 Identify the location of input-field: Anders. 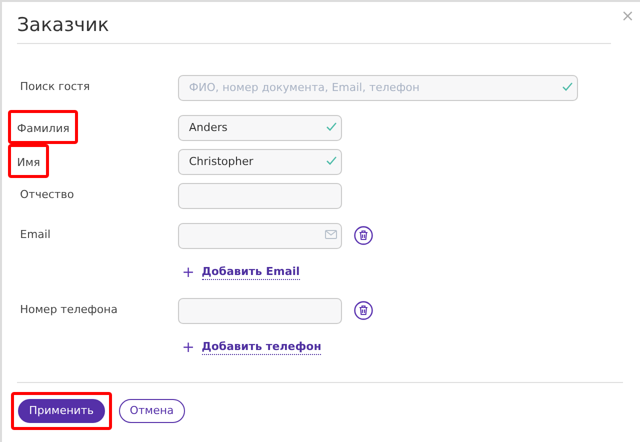
(260, 127).